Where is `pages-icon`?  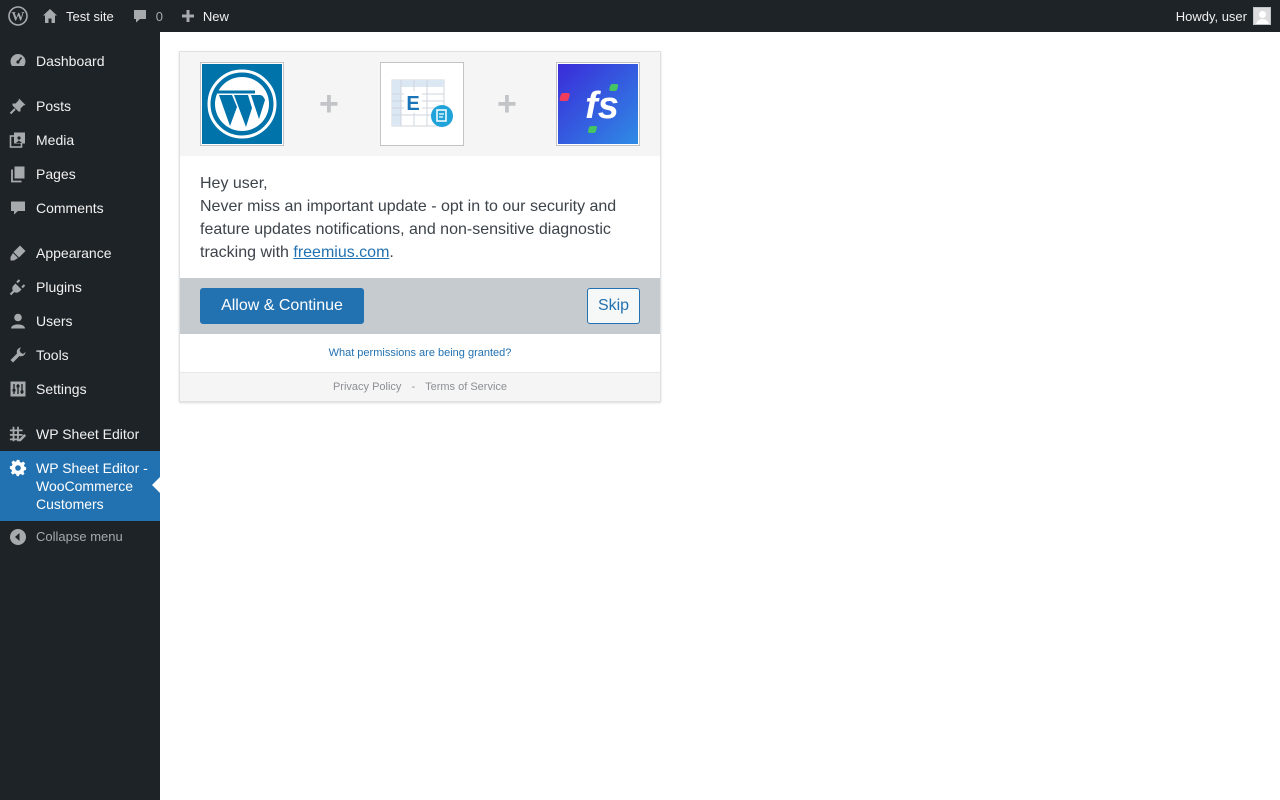 pages-icon is located at coordinates (18, 174).